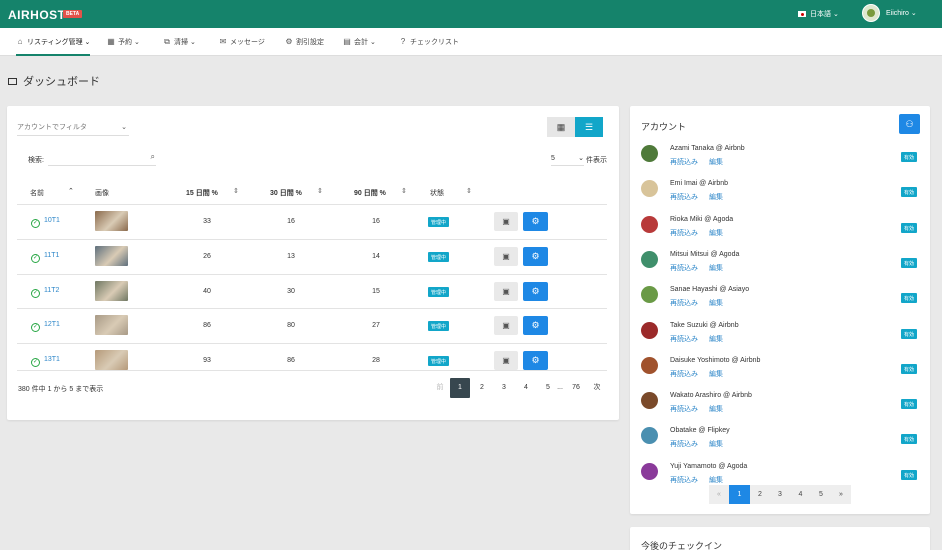 This screenshot has width=942, height=550. Describe the element at coordinates (526, 388) in the screenshot. I see `pagination-page: 4` at that location.